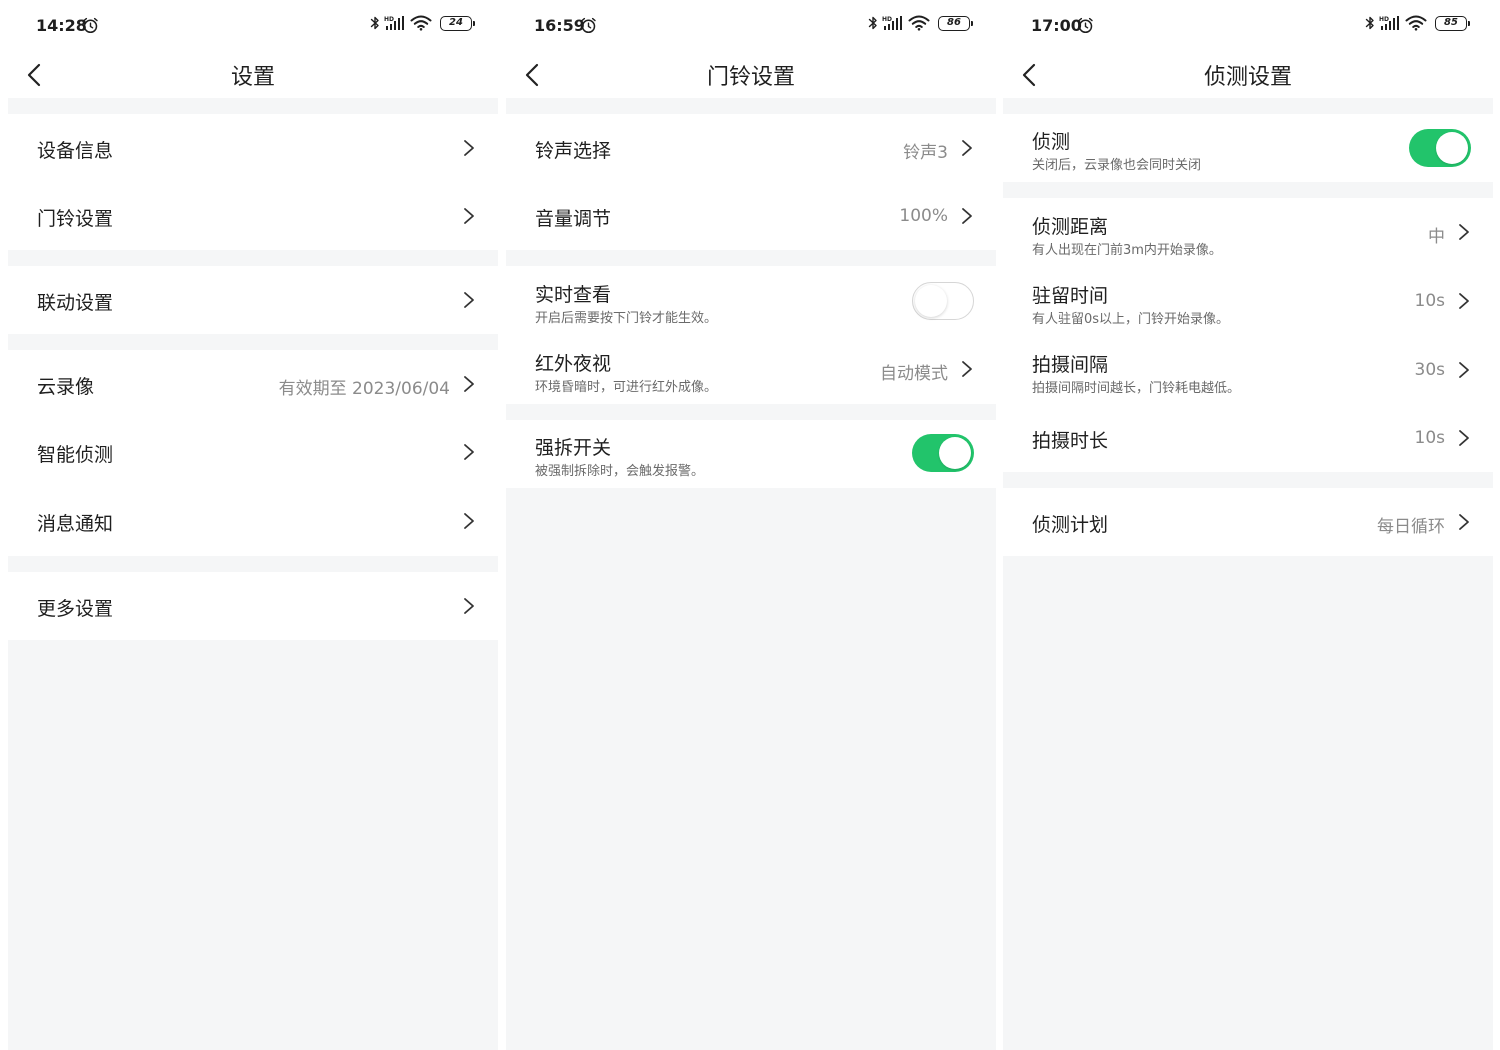 This screenshot has height=1050, width=1500. What do you see at coordinates (61, 25) in the screenshot?
I see `status-time: 14:28` at bounding box center [61, 25].